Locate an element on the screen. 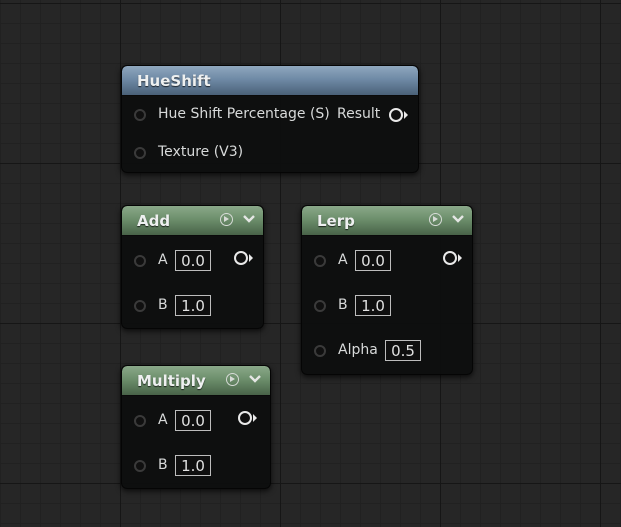  output-pin-result is located at coordinates (398, 115).